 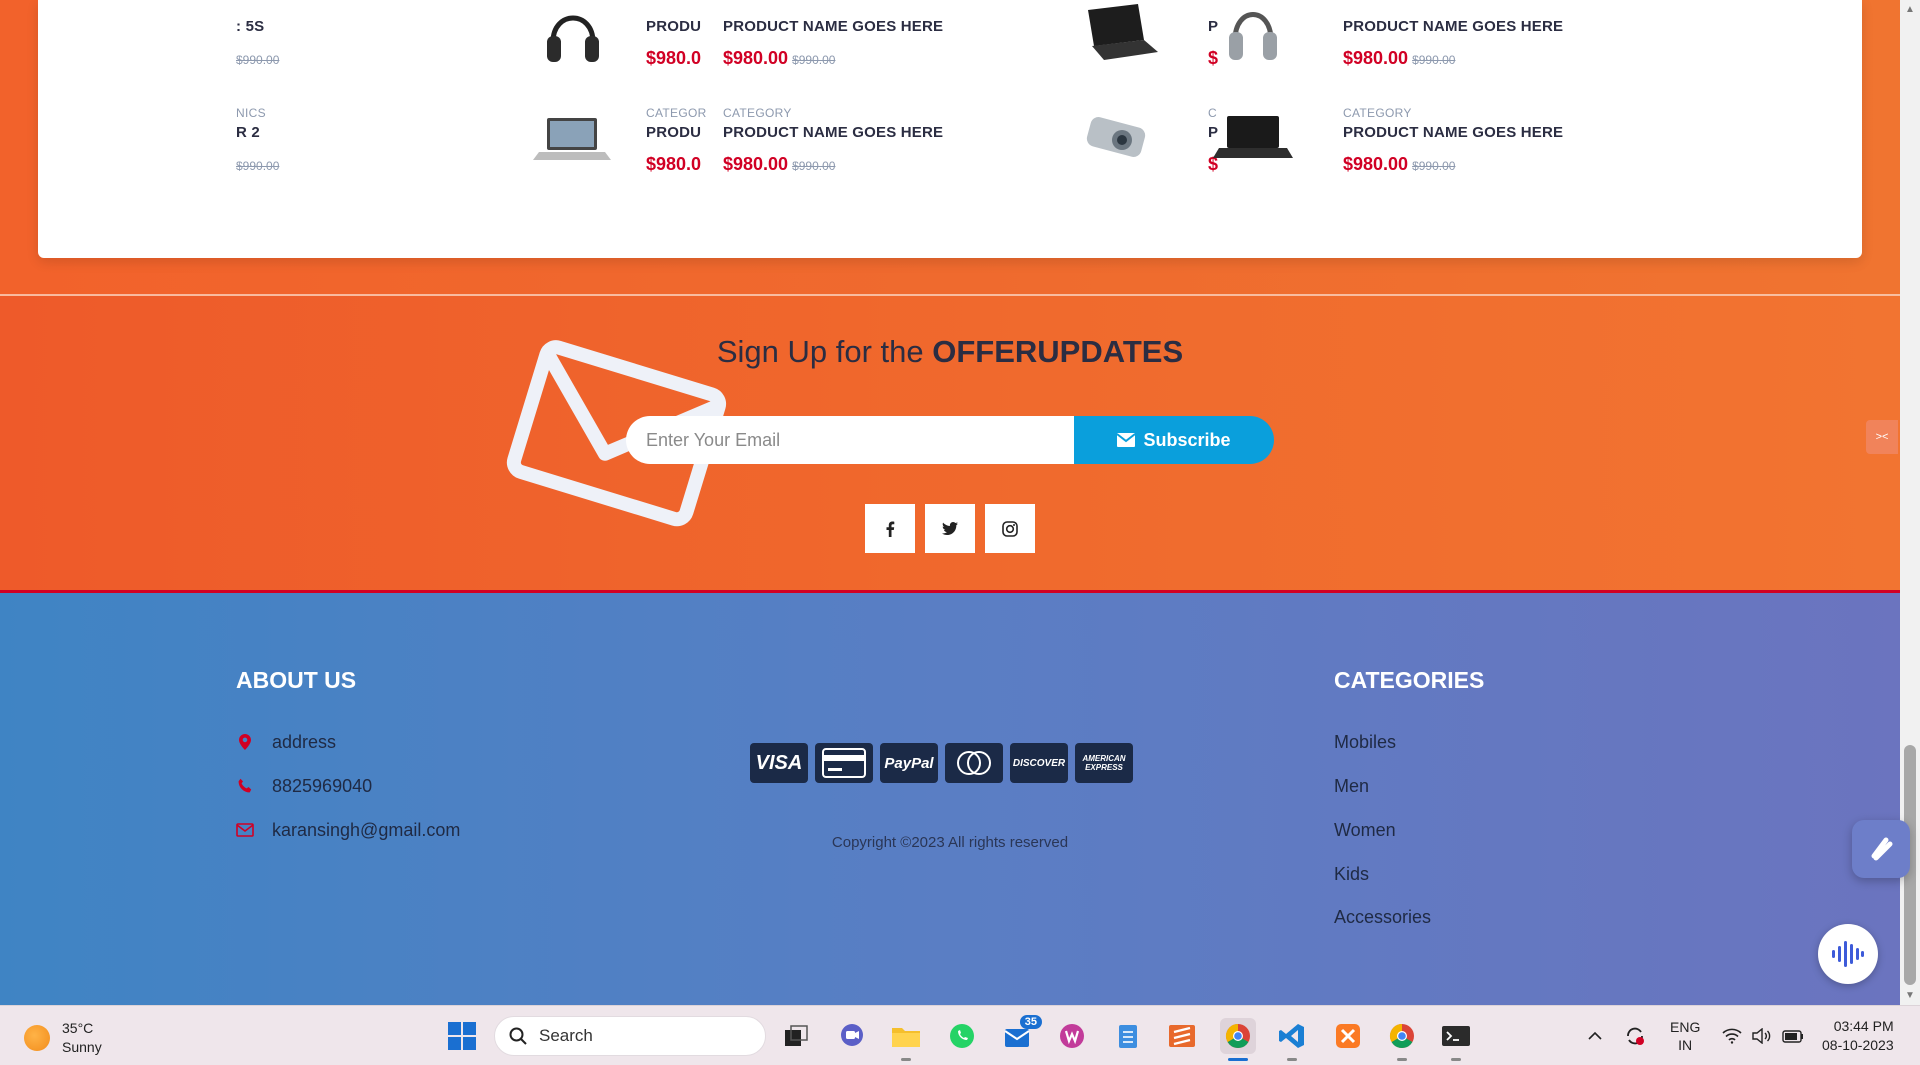 I want to click on phone-text: 8825969040, so click(x=322, y=785).